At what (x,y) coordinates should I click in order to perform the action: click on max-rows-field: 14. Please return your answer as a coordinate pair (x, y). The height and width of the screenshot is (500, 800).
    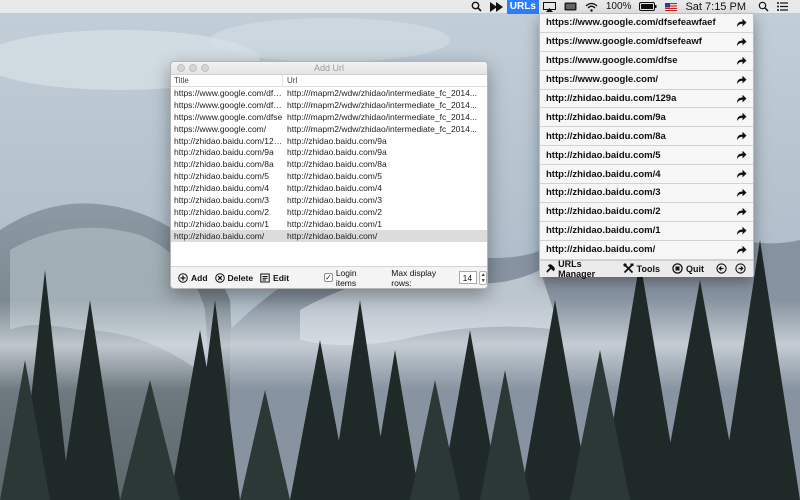
    Looking at the image, I should click on (468, 277).